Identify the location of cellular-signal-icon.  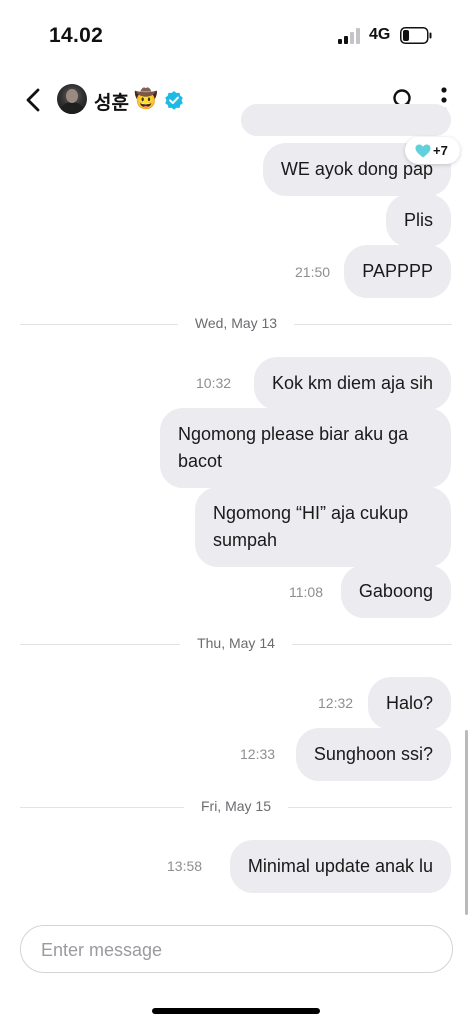
(349, 36).